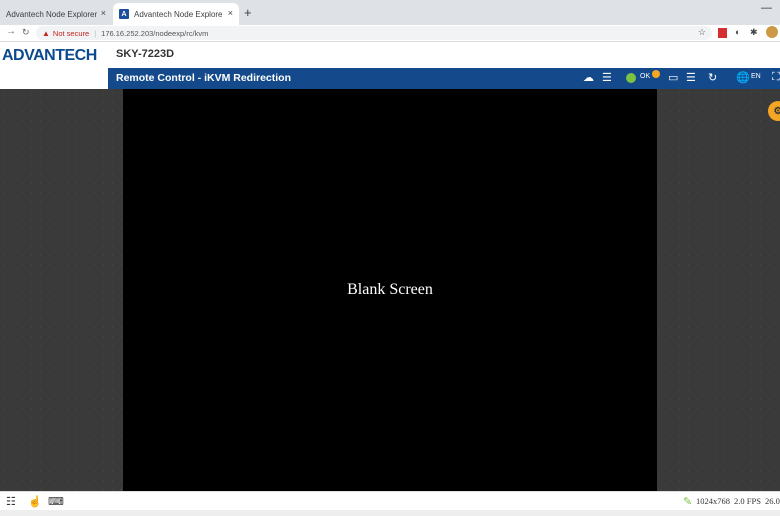 This screenshot has width=780, height=516. What do you see at coordinates (11, 31) in the screenshot?
I see `forward-arrow-icon: →` at bounding box center [11, 31].